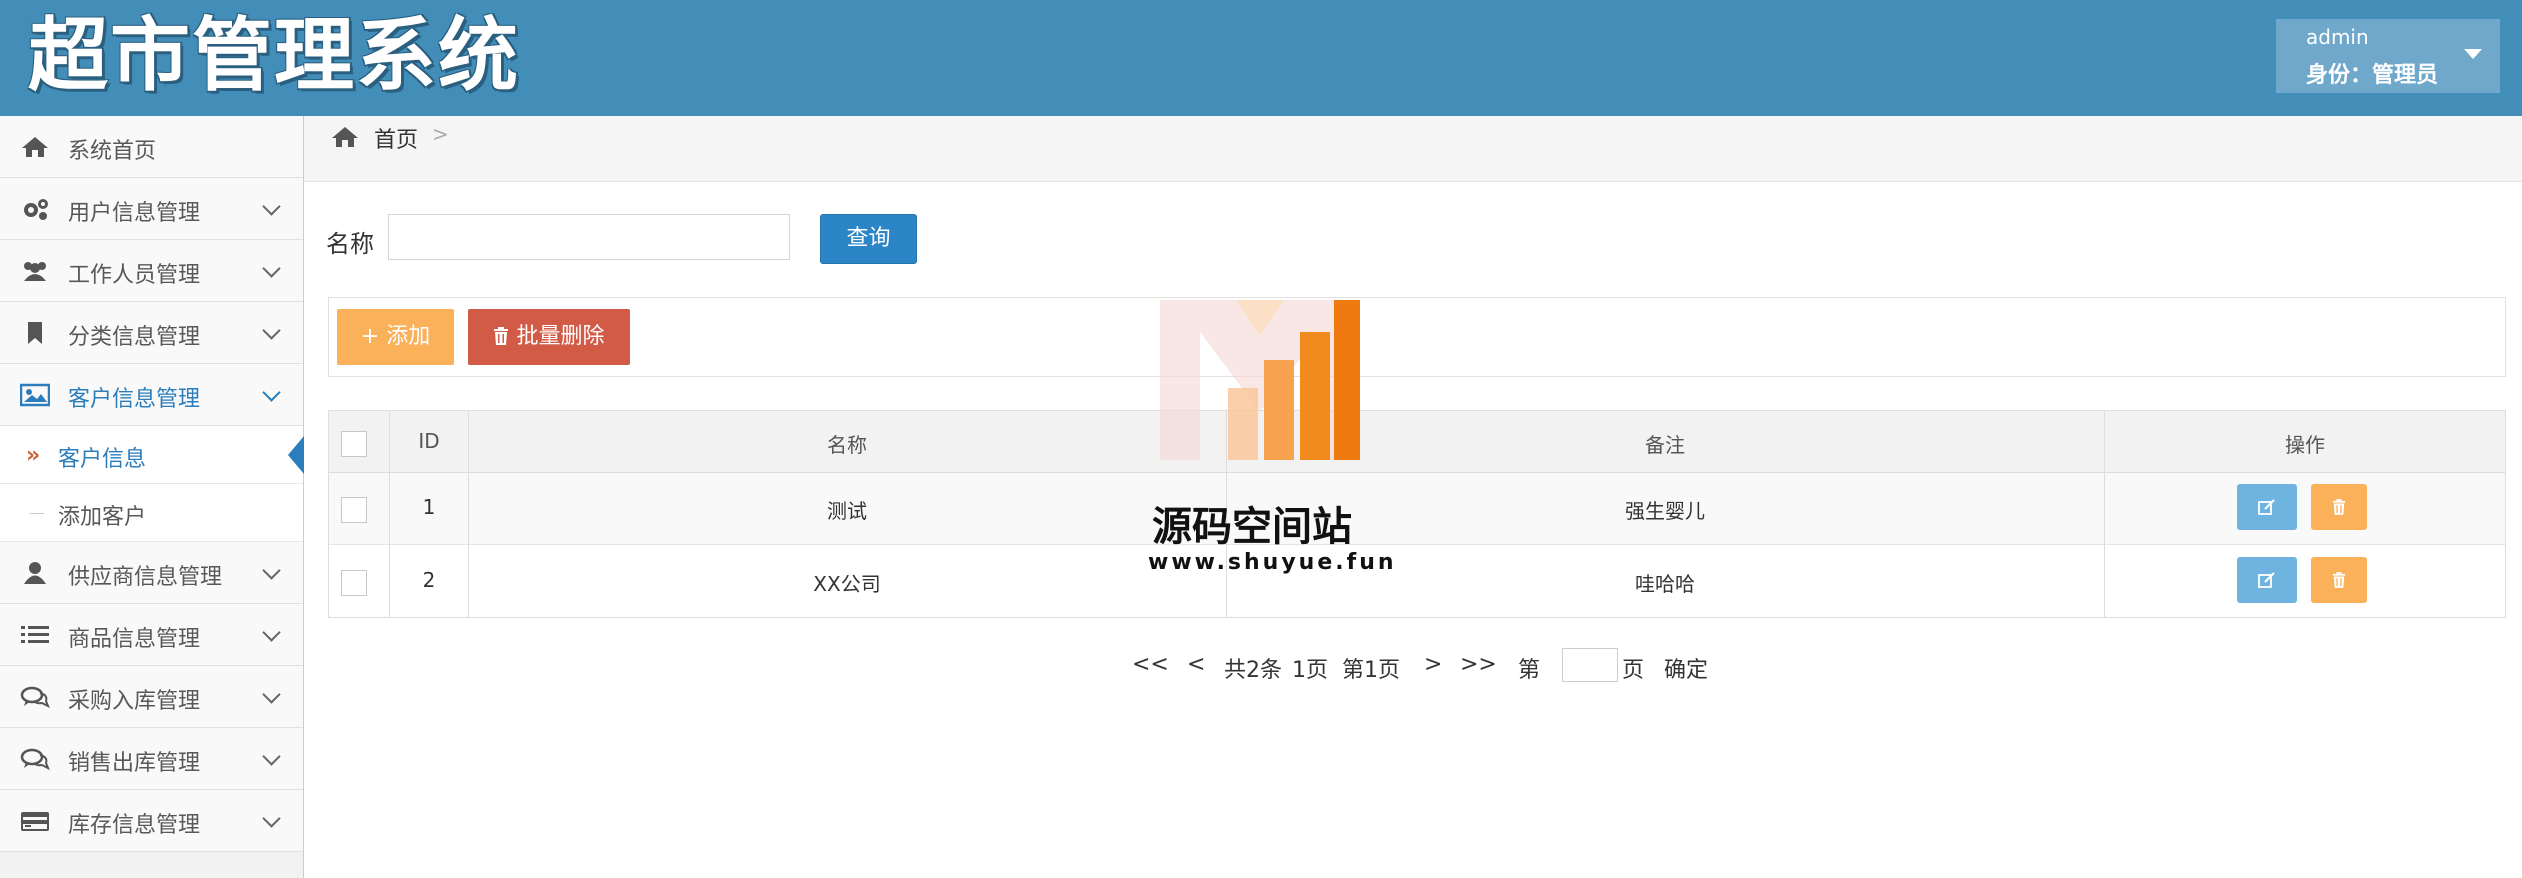  Describe the element at coordinates (1413, 149) in the screenshot. I see `breadcrumb: 首页 >` at that location.